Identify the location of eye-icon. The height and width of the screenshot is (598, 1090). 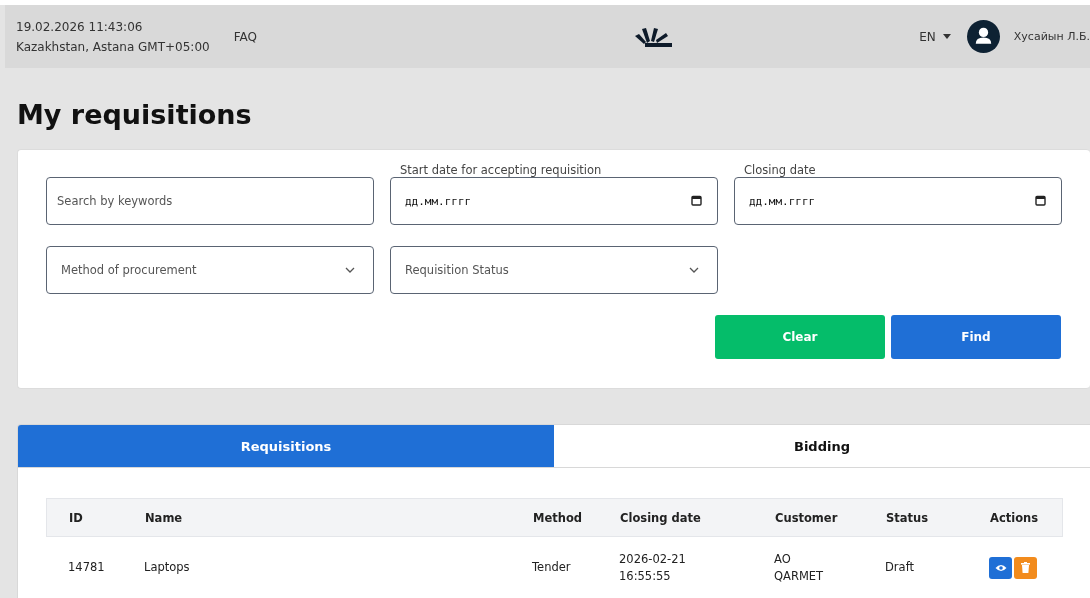
(1000, 567).